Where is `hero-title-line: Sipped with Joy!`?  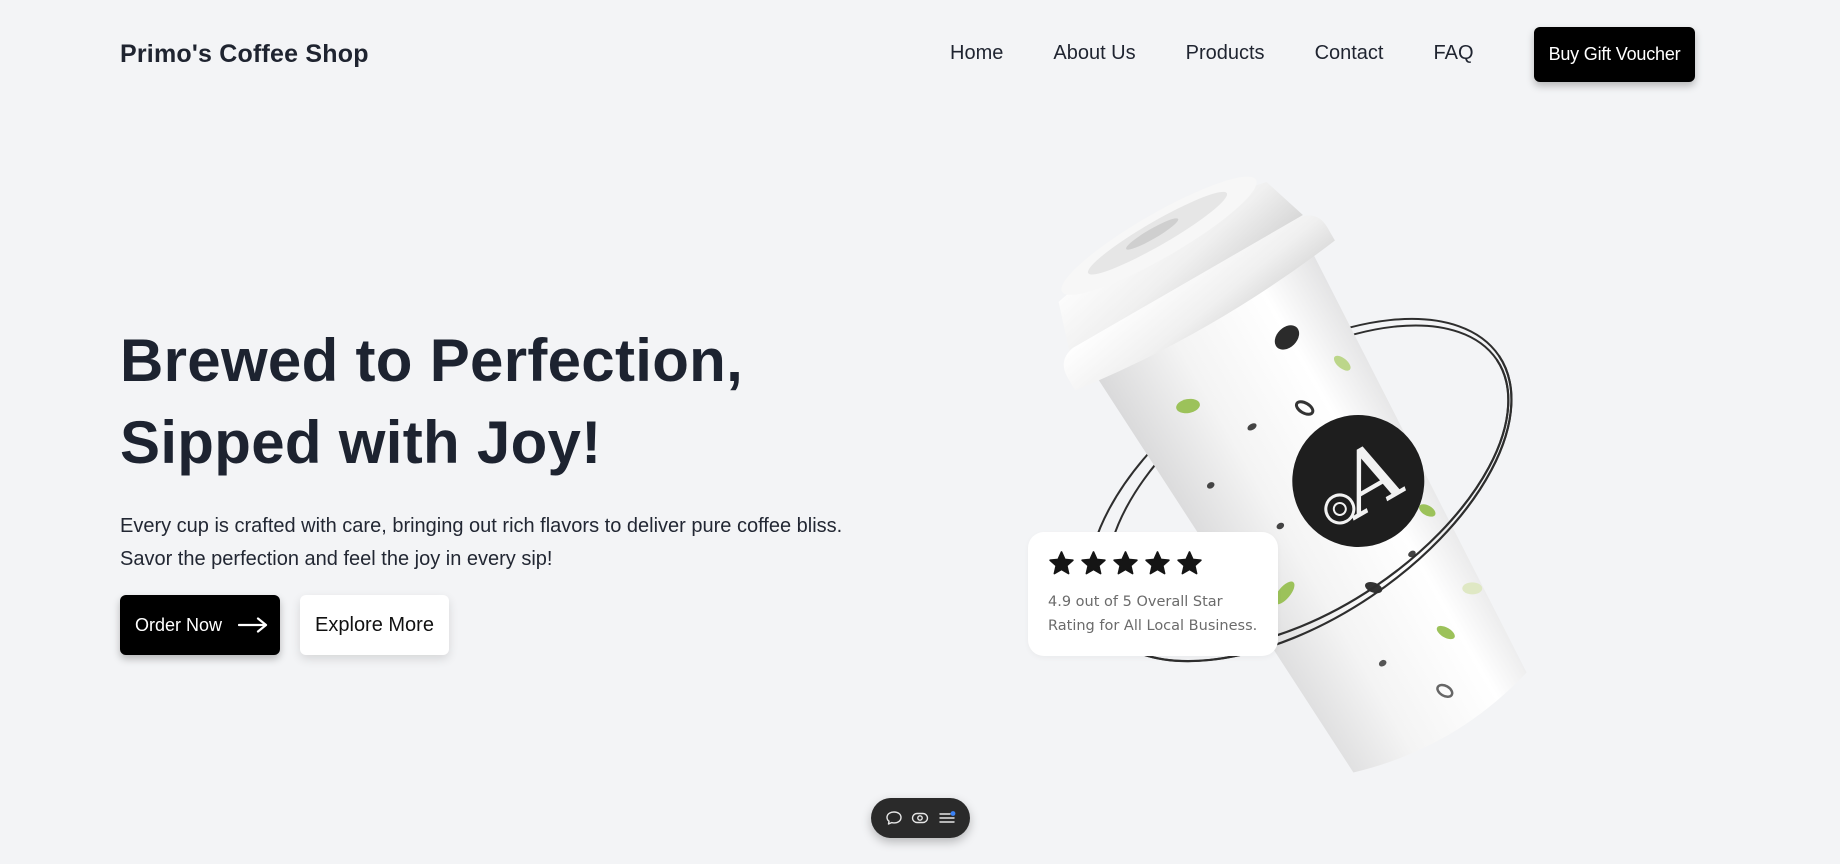 hero-title-line: Sipped with Joy! is located at coordinates (361, 442).